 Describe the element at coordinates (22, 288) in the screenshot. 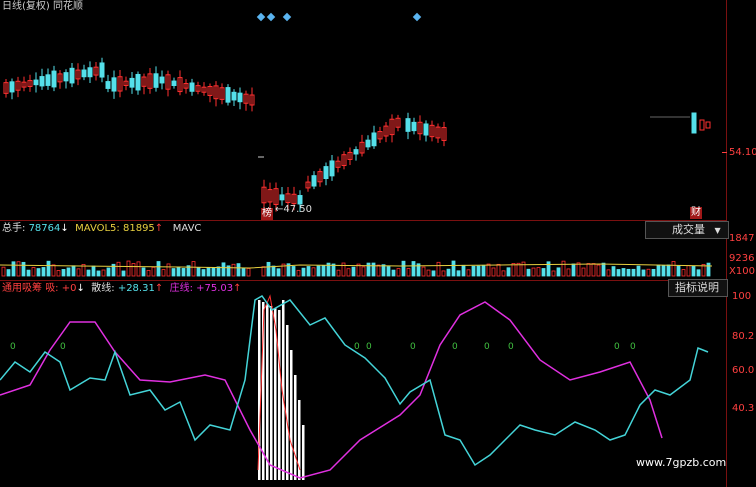

I see `indicator-name: 通用吸筹` at that location.